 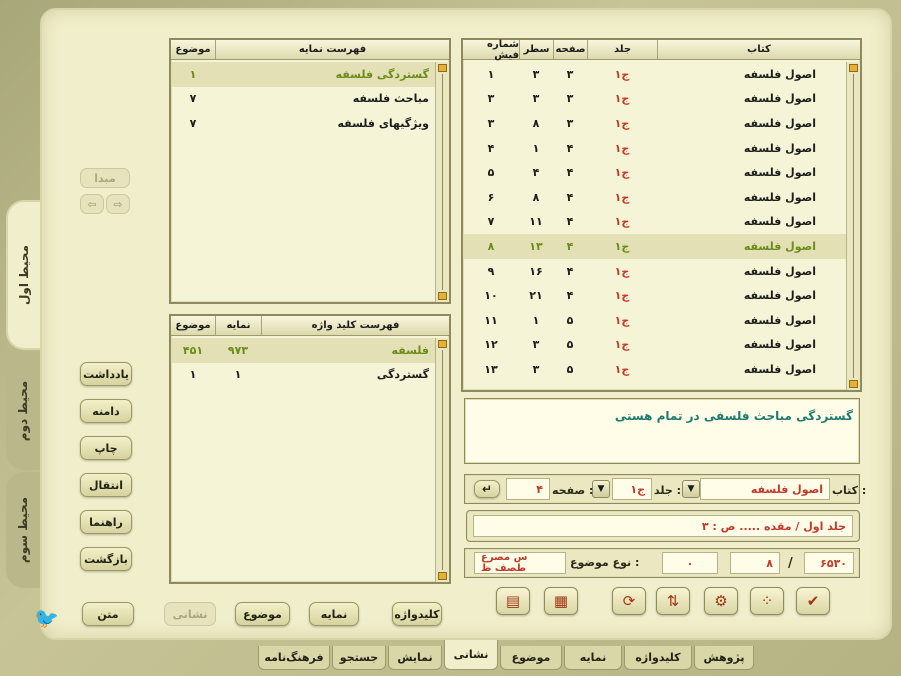 I want to click on tab-keyword: کلیدواژه, so click(x=658, y=658).